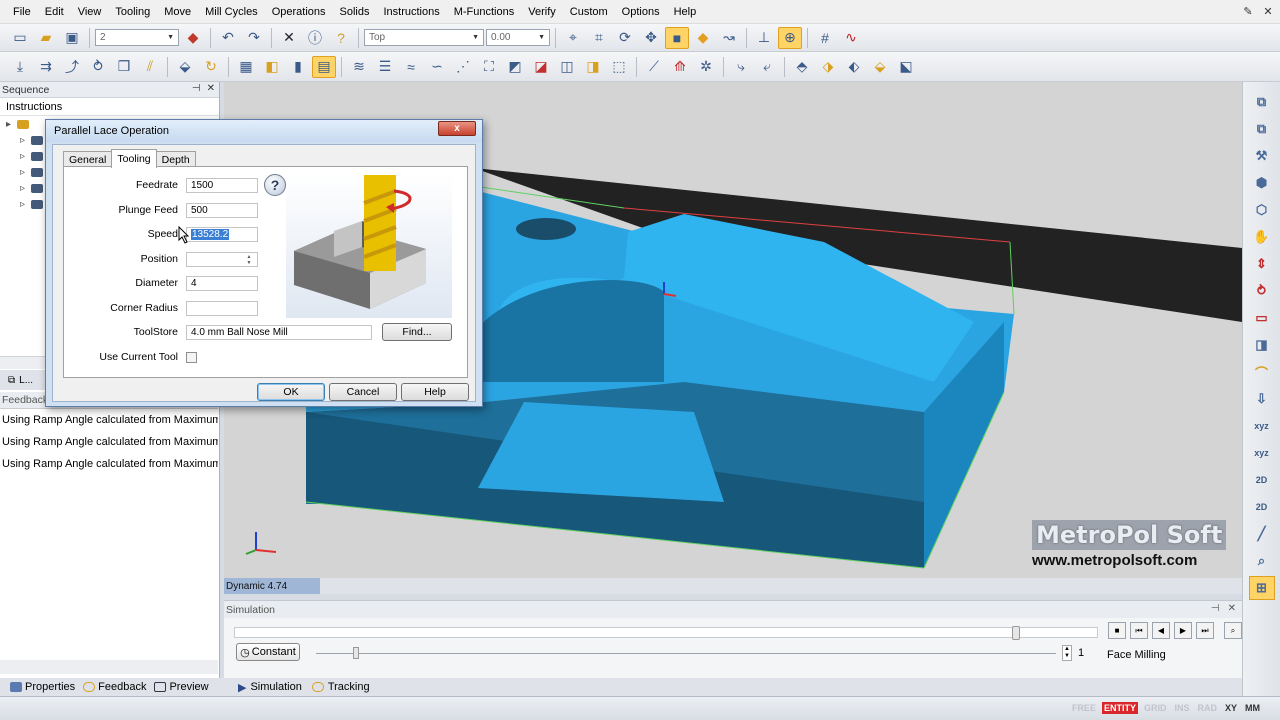  Describe the element at coordinates (573, 38) in the screenshot. I see `select-icon: ⌖` at that location.